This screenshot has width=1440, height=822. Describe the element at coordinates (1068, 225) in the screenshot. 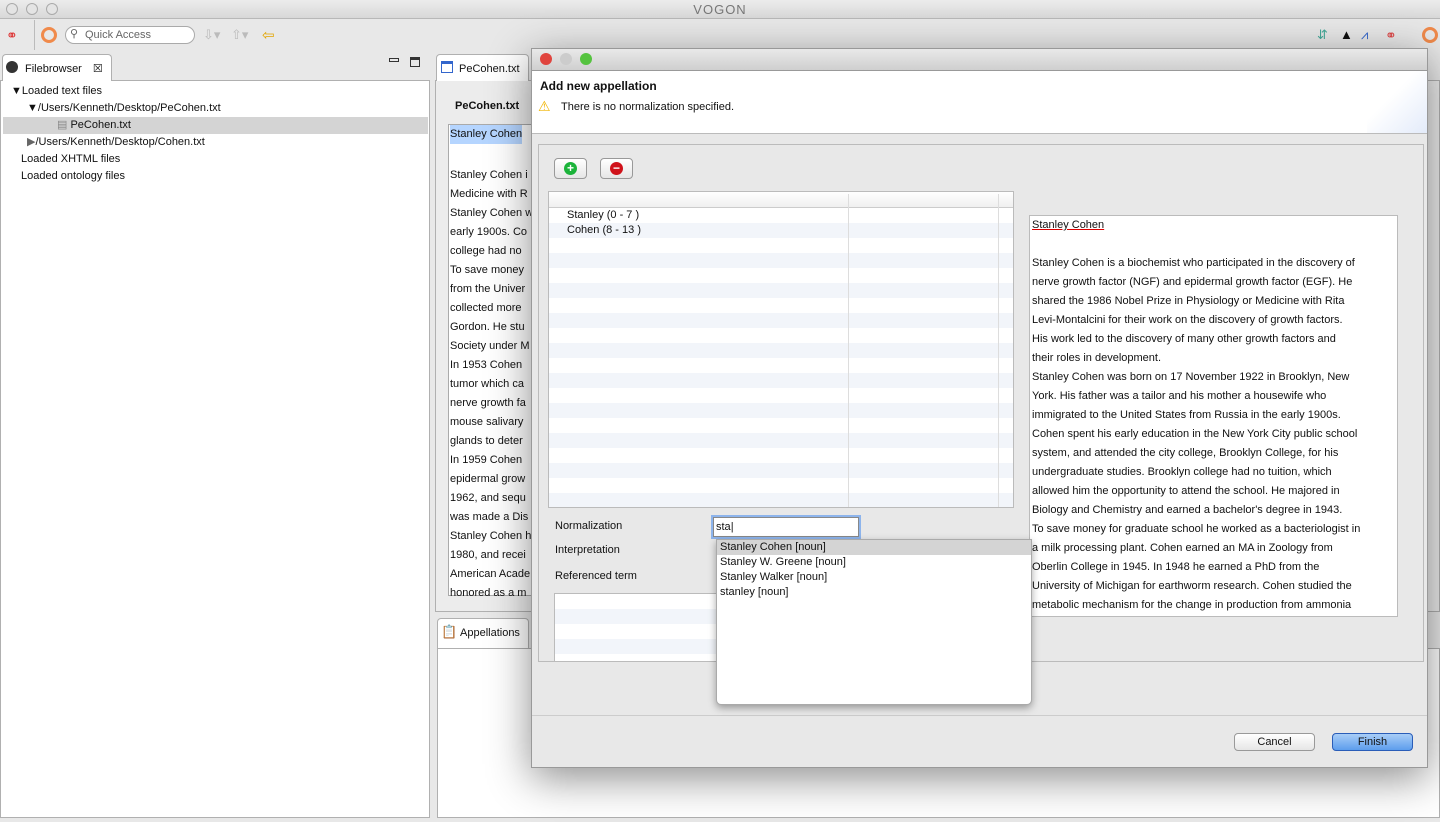

I see `preview-line: Stanley Cohen` at that location.